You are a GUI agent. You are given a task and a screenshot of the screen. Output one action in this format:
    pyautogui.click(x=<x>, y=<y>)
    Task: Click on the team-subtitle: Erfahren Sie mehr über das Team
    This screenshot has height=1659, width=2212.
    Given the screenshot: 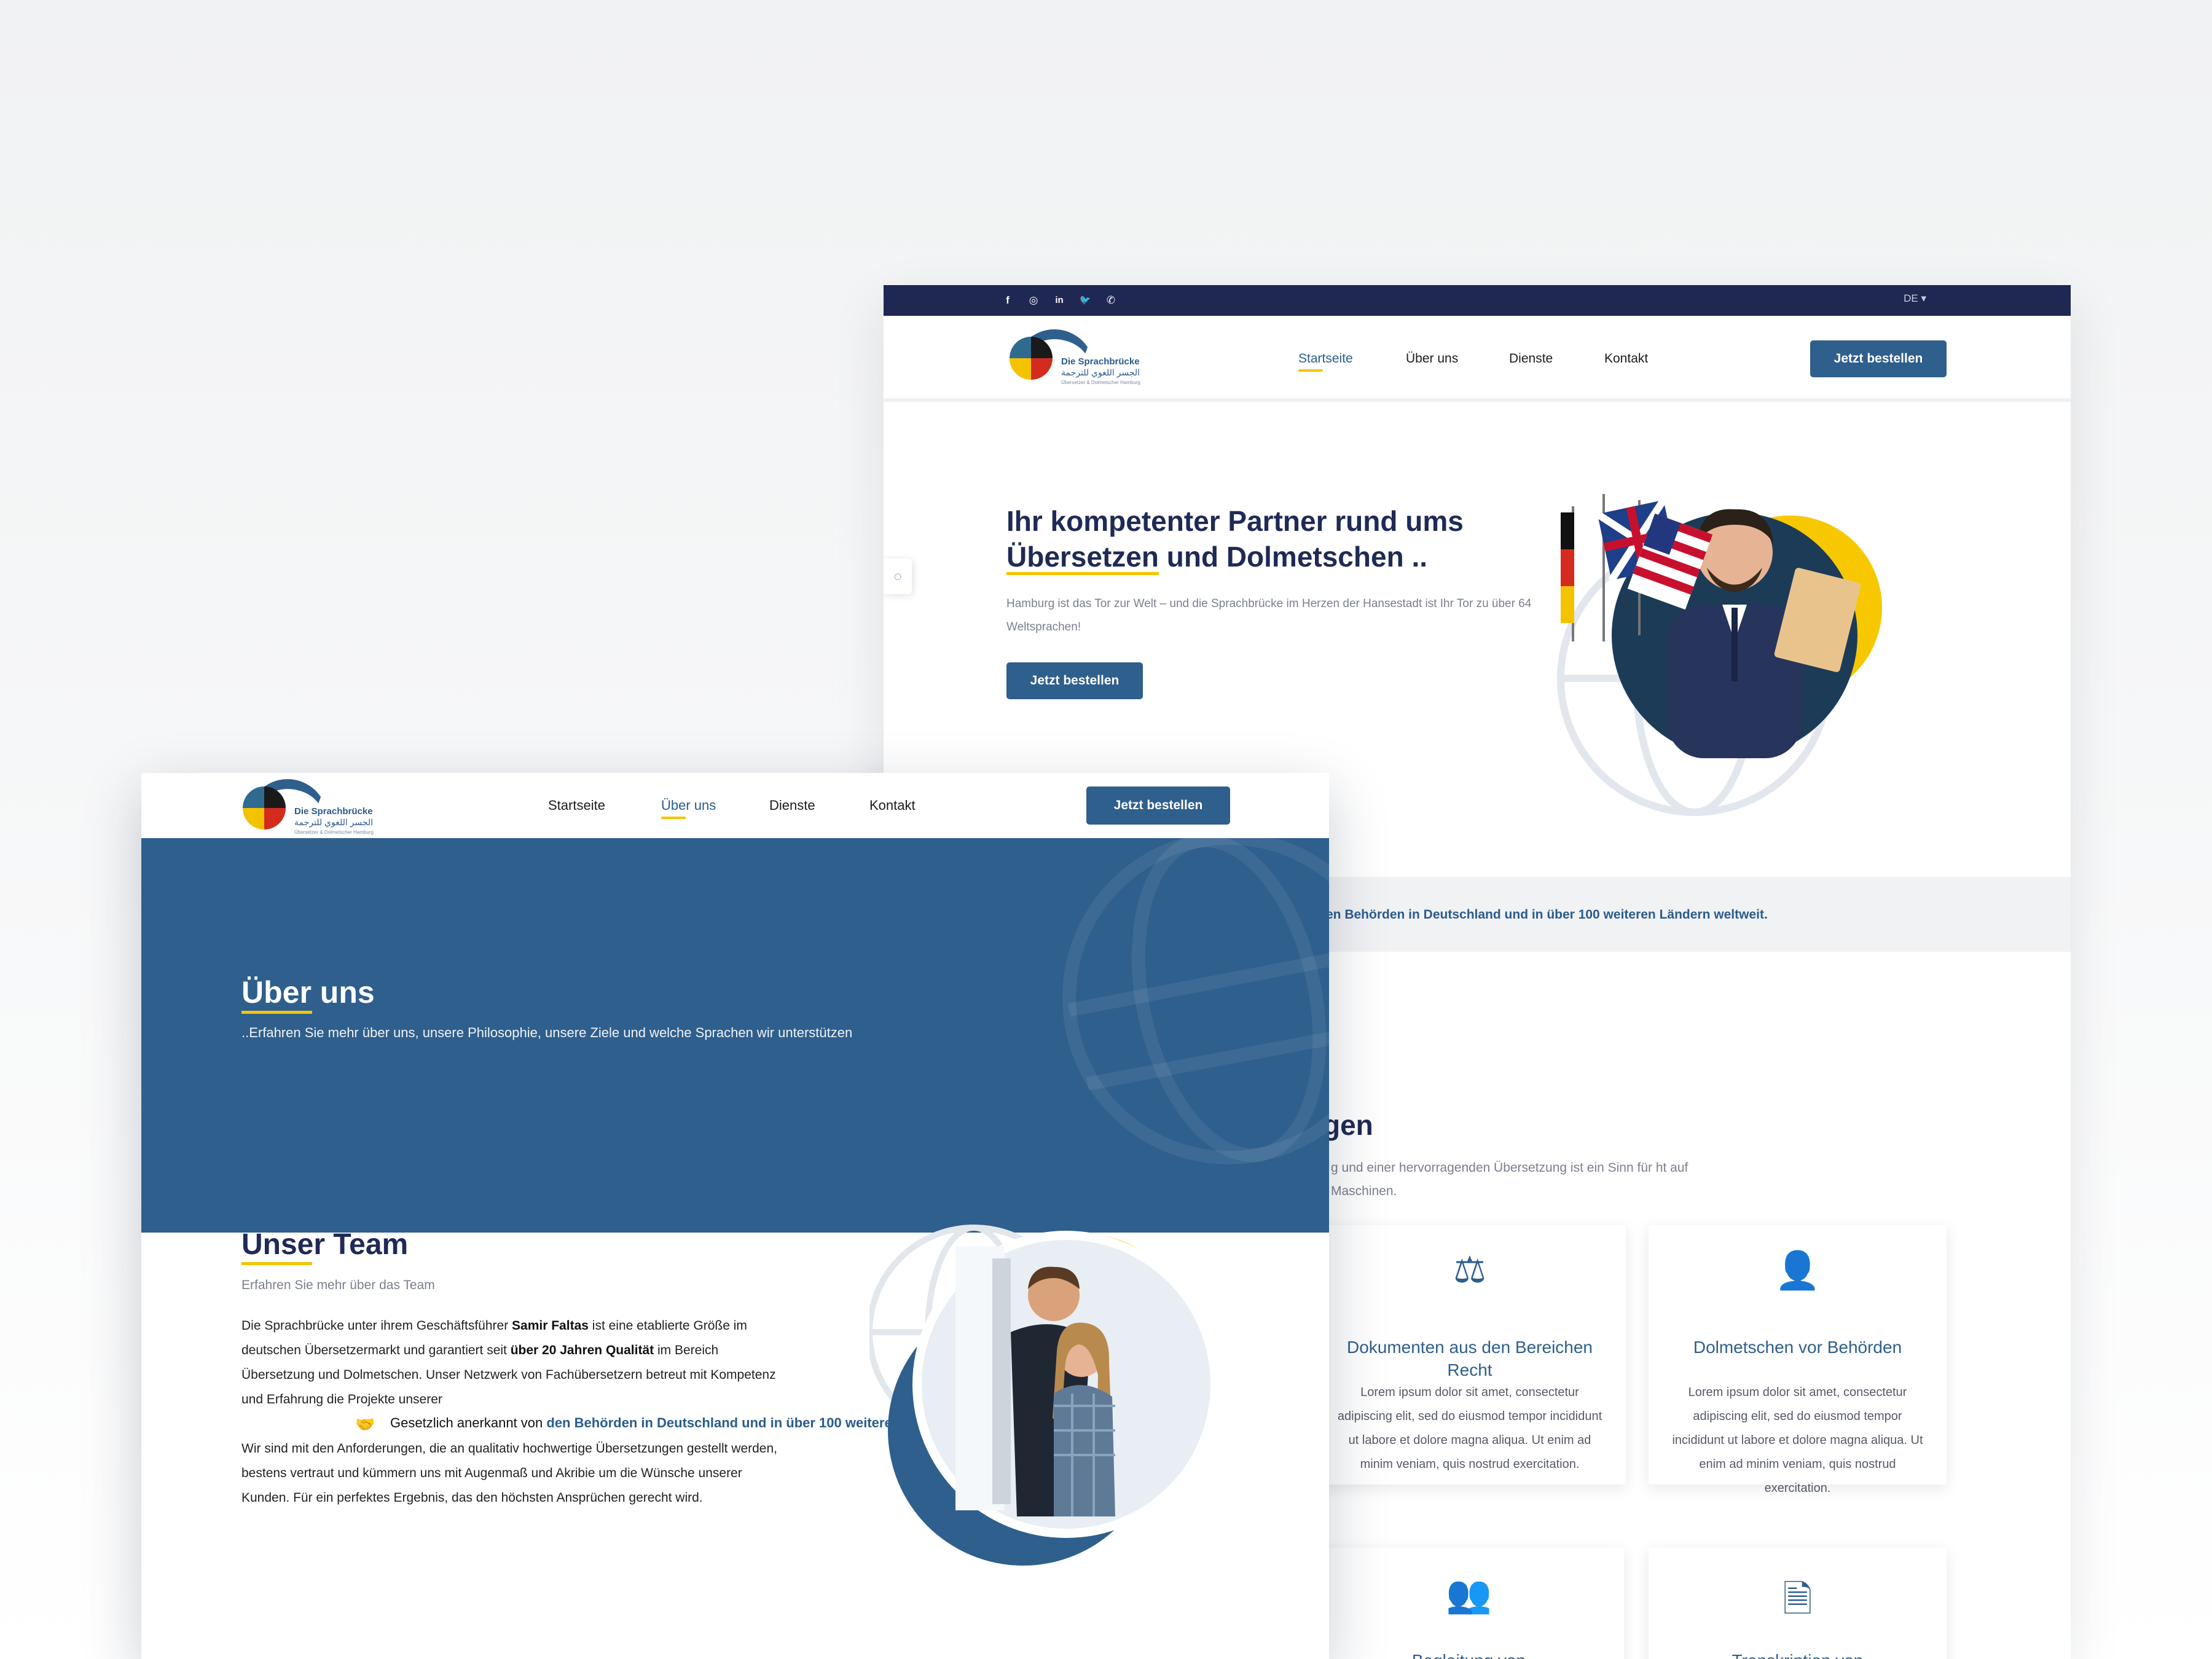 What is the action you would take?
    pyautogui.click(x=338, y=1285)
    